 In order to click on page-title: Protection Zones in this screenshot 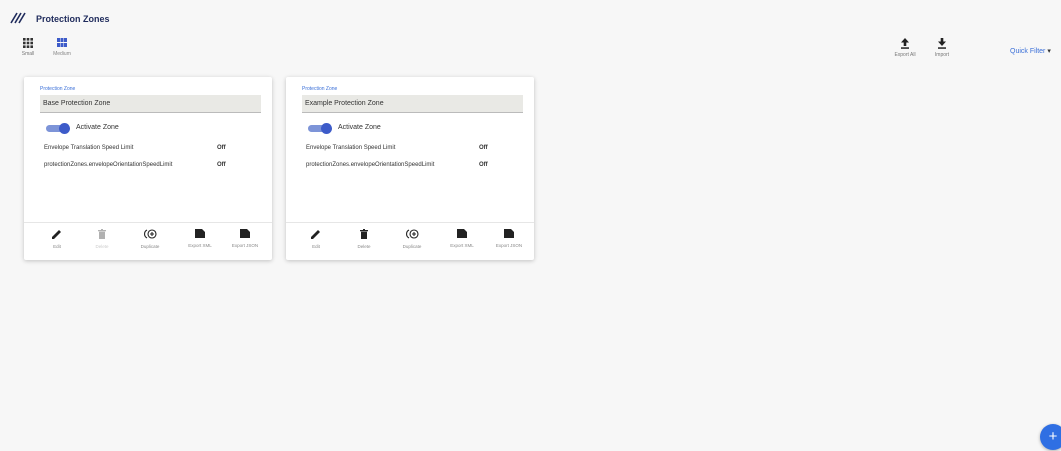, I will do `click(73, 19)`.